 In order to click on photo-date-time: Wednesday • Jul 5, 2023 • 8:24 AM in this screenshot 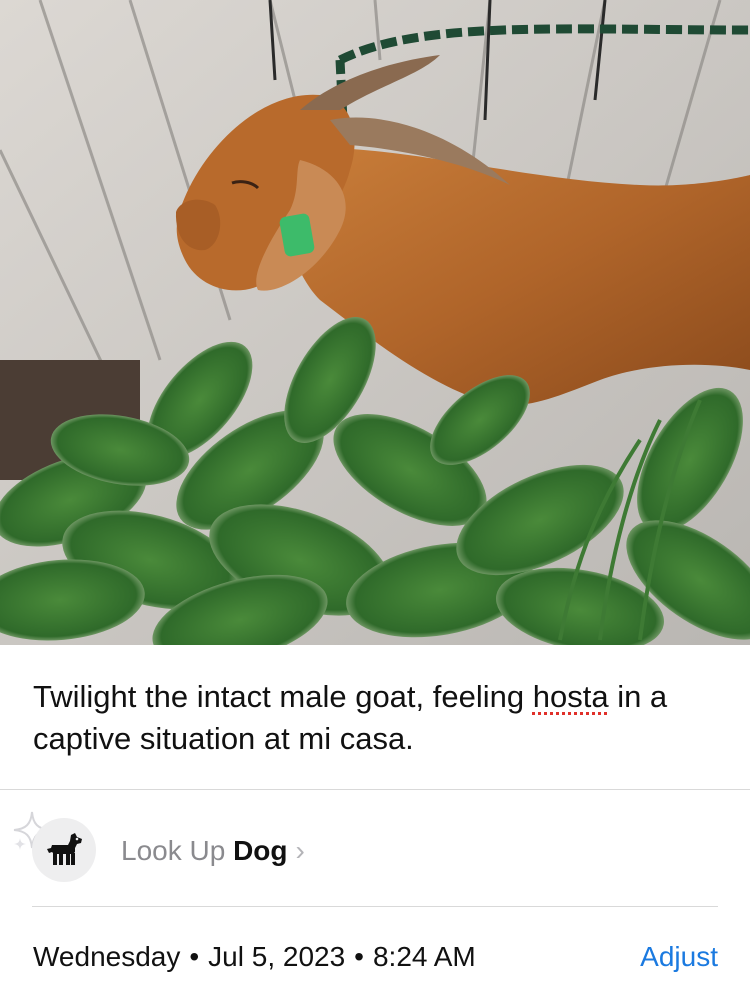, I will do `click(254, 957)`.